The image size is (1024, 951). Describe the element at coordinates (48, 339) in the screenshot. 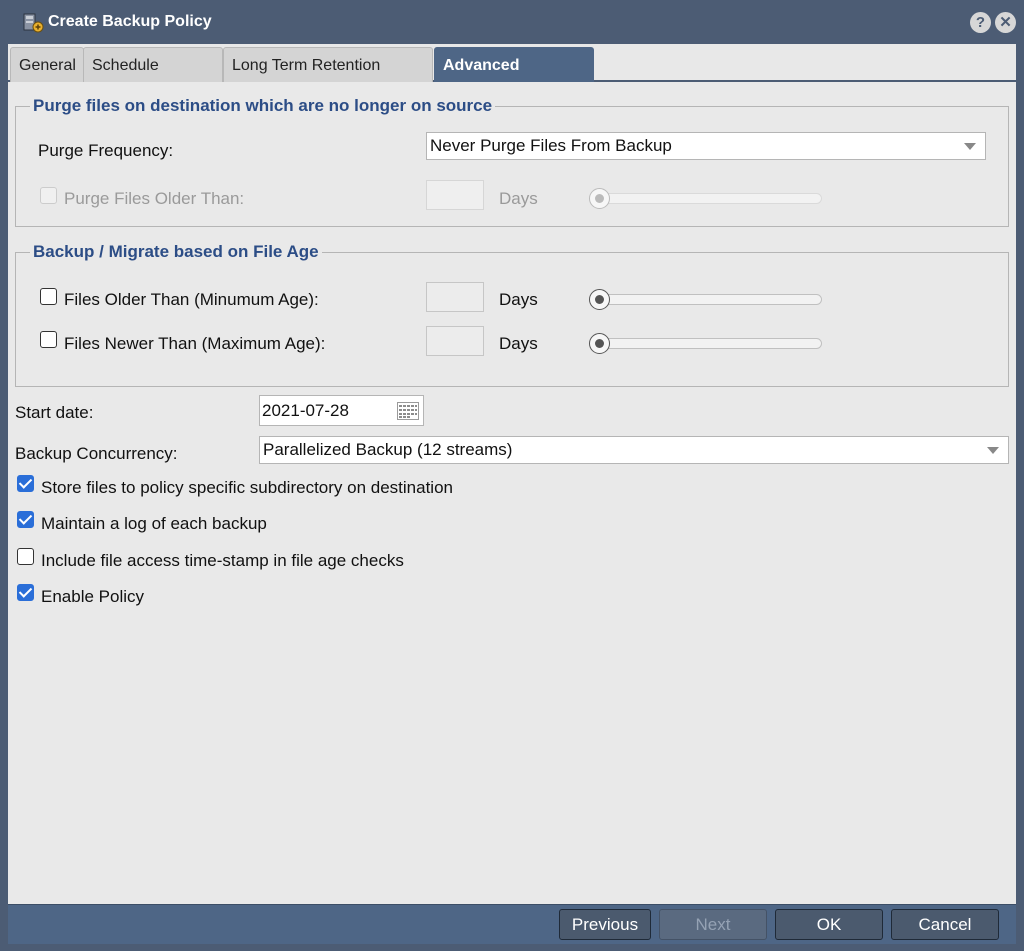

I see `files-newer-than-checkbox` at that location.